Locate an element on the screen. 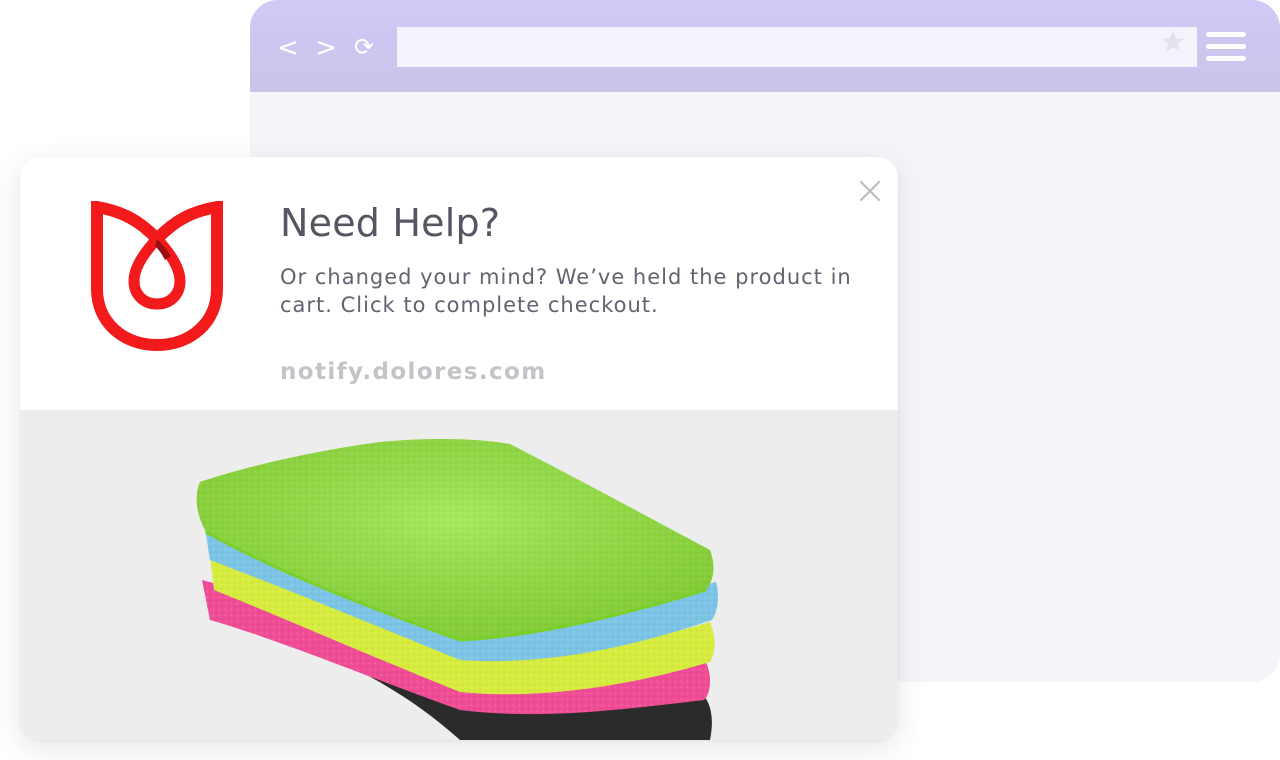 The width and height of the screenshot is (1280, 760). hamburger-menu-icon is located at coordinates (1226, 47).